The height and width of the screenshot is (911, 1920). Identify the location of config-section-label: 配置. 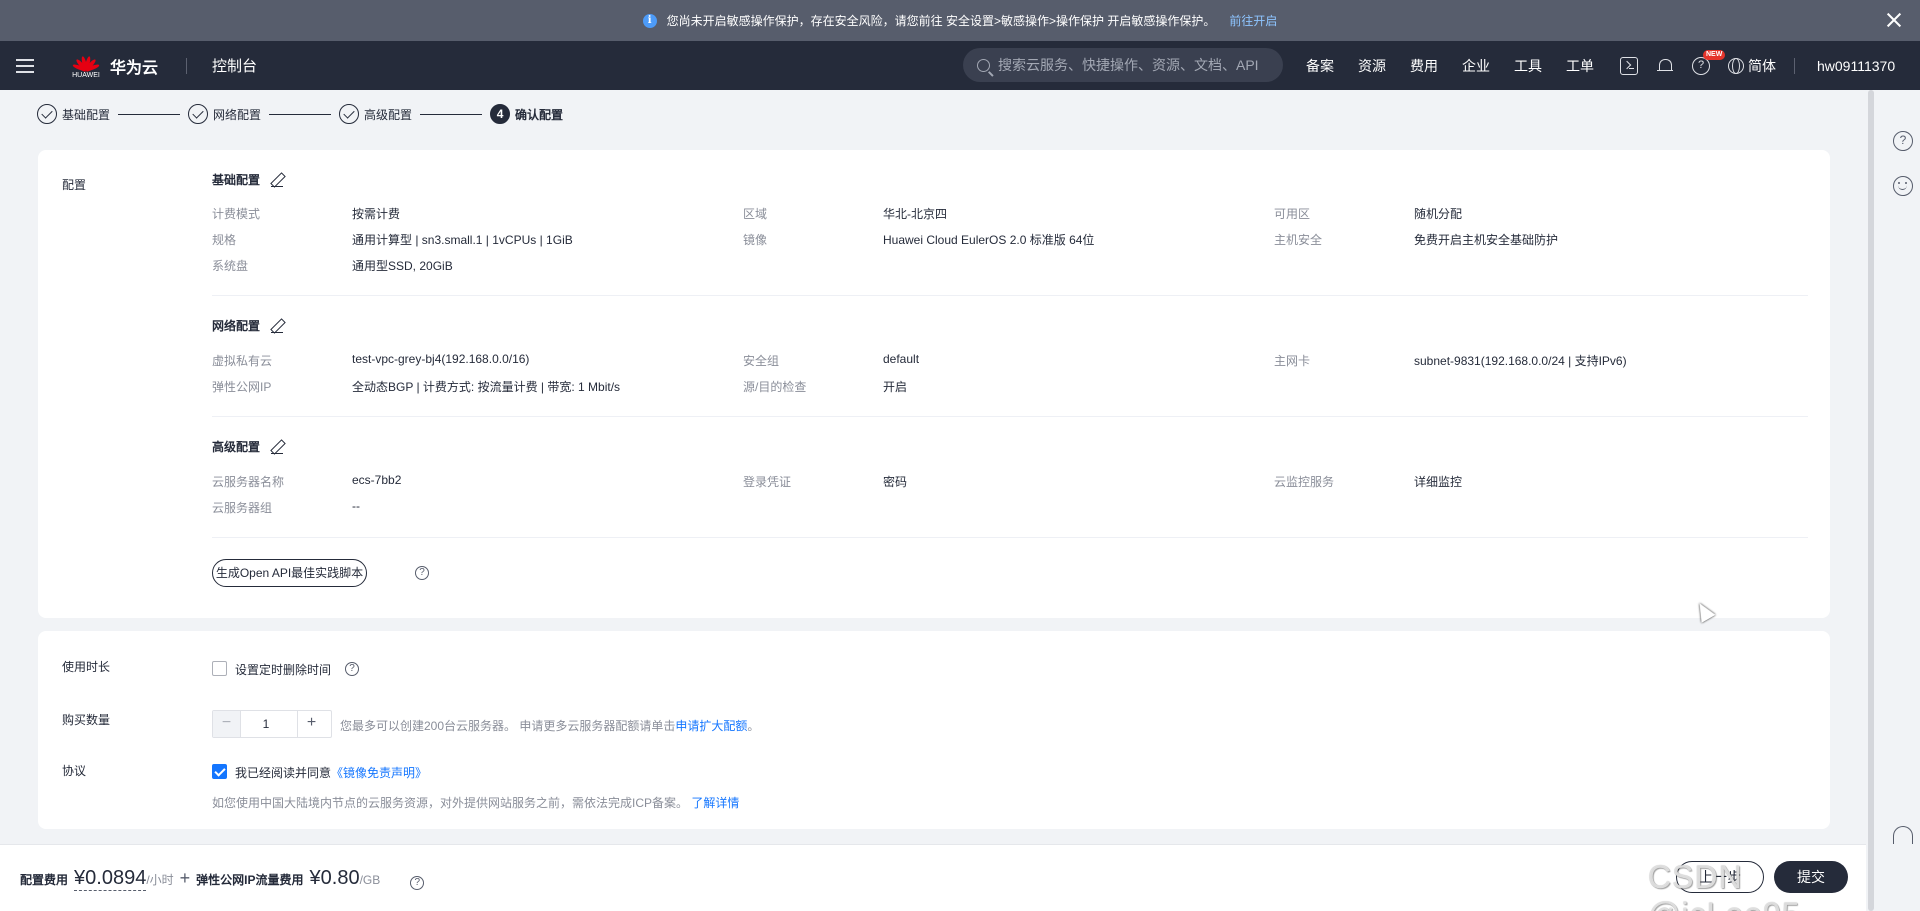
(74, 185).